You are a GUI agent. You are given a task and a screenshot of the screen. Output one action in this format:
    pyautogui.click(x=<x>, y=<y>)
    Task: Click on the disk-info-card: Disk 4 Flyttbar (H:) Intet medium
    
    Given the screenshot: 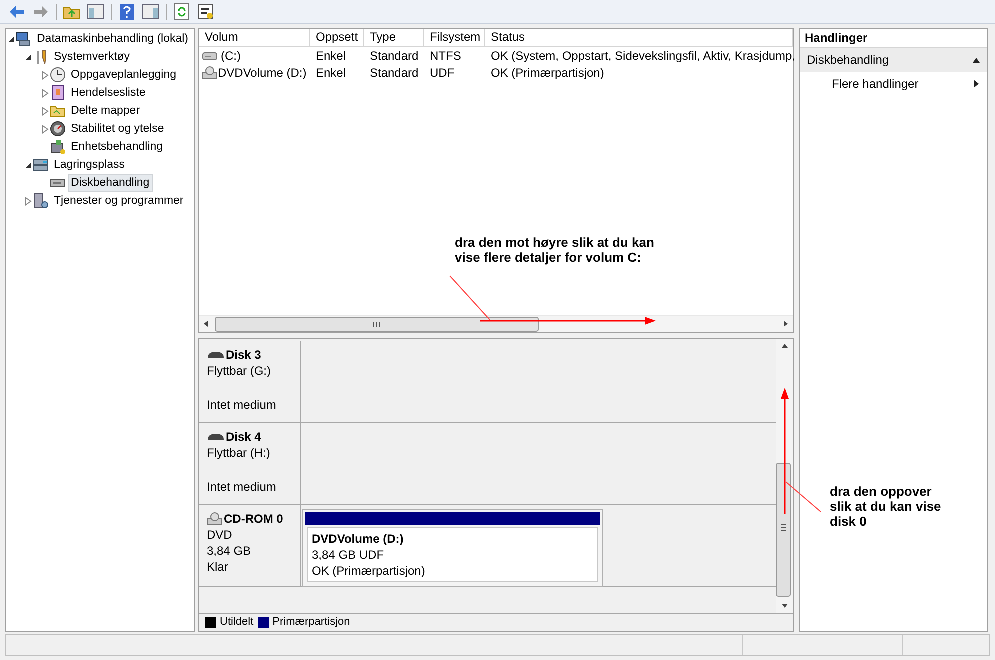 What is the action you would take?
    pyautogui.click(x=250, y=463)
    